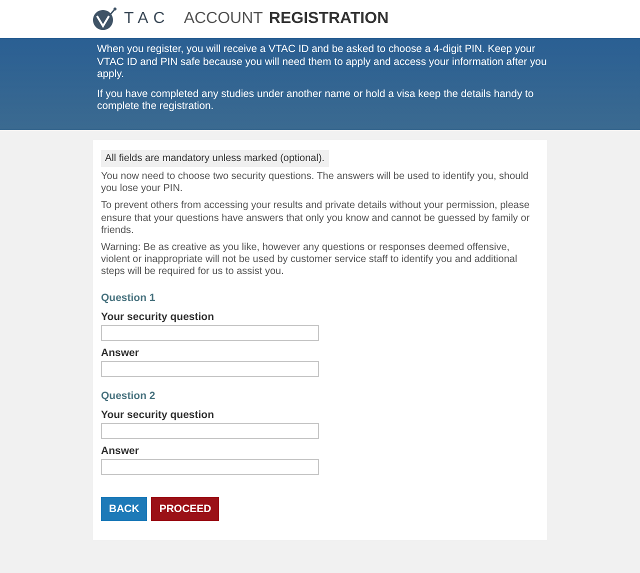 The image size is (640, 573). I want to click on logo-icon, so click(105, 19).